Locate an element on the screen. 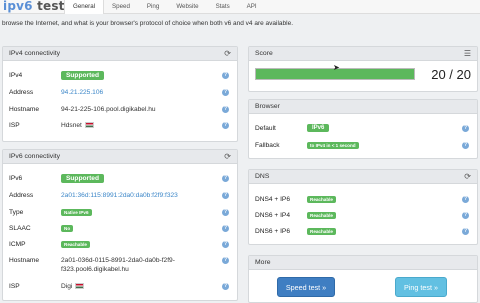 This screenshot has height=303, width=480. row-label: Default is located at coordinates (265, 128).